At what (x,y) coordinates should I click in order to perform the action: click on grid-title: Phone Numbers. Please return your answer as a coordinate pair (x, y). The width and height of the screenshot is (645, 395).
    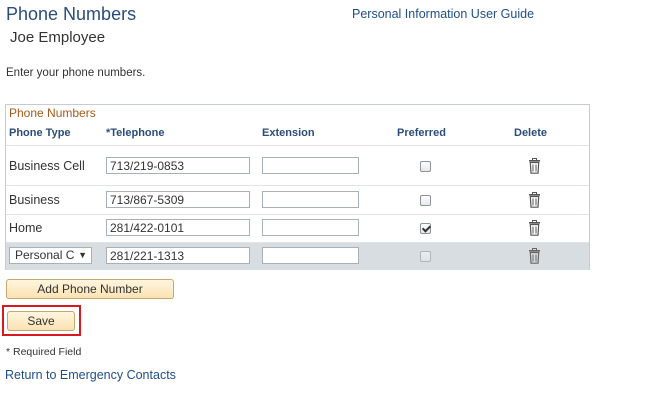
    Looking at the image, I should click on (52, 113).